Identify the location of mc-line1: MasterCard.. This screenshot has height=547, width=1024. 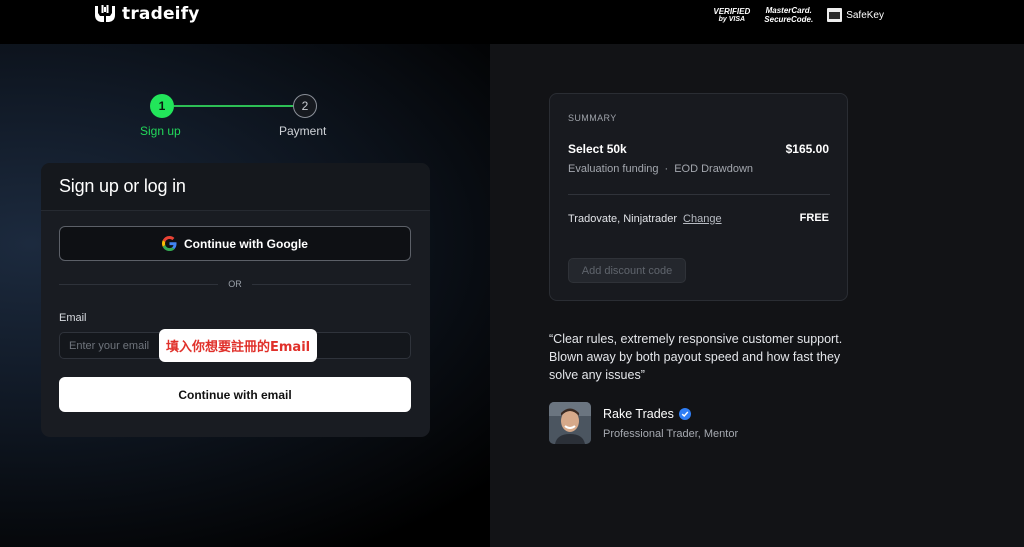
(788, 10).